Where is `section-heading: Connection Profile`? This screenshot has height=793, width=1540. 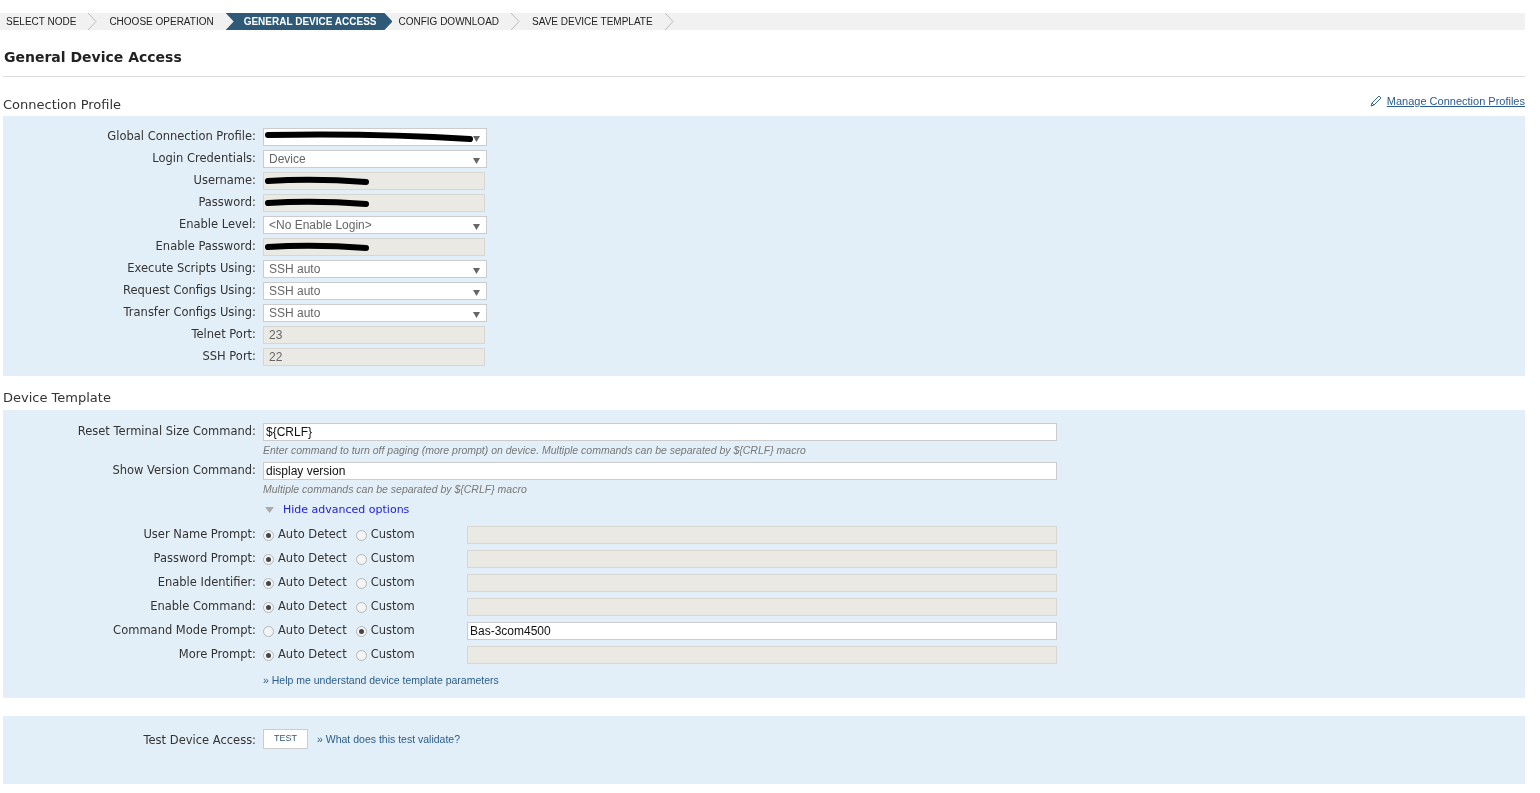
section-heading: Connection Profile is located at coordinates (62, 105).